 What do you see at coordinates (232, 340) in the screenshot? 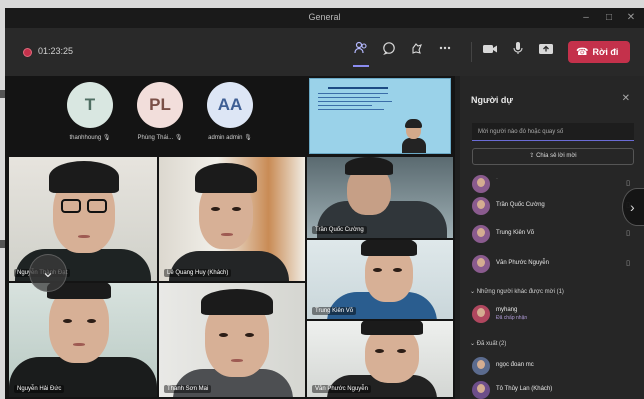
I see `video-tile: Thanh Sơn Mai` at bounding box center [232, 340].